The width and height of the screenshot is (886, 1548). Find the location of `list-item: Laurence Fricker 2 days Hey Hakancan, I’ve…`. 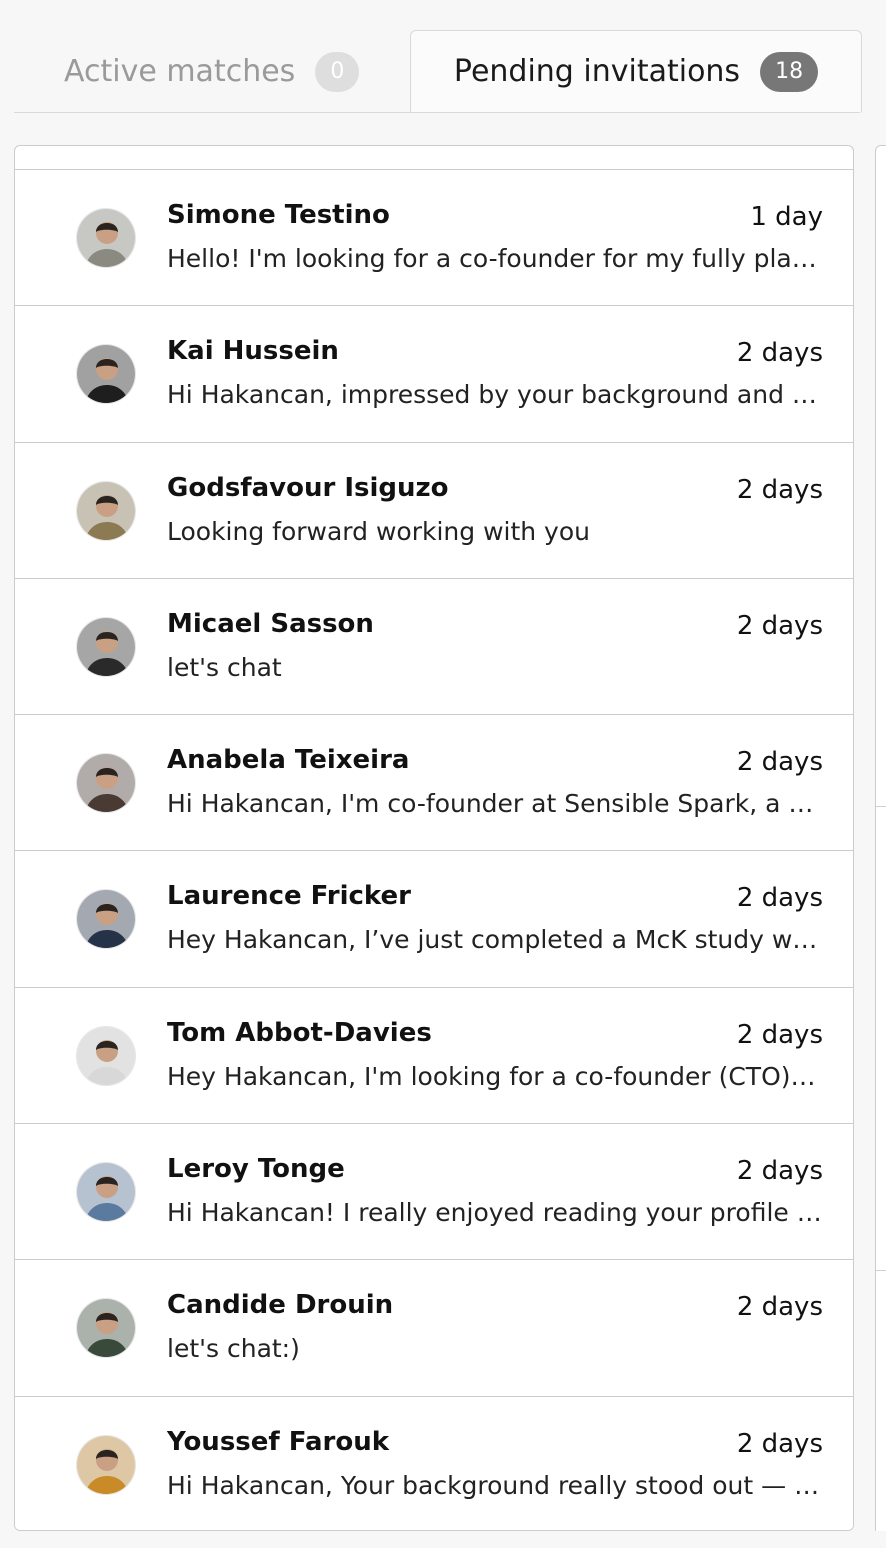

list-item: Laurence Fricker 2 days Hey Hakancan, I’ve… is located at coordinates (434, 919).